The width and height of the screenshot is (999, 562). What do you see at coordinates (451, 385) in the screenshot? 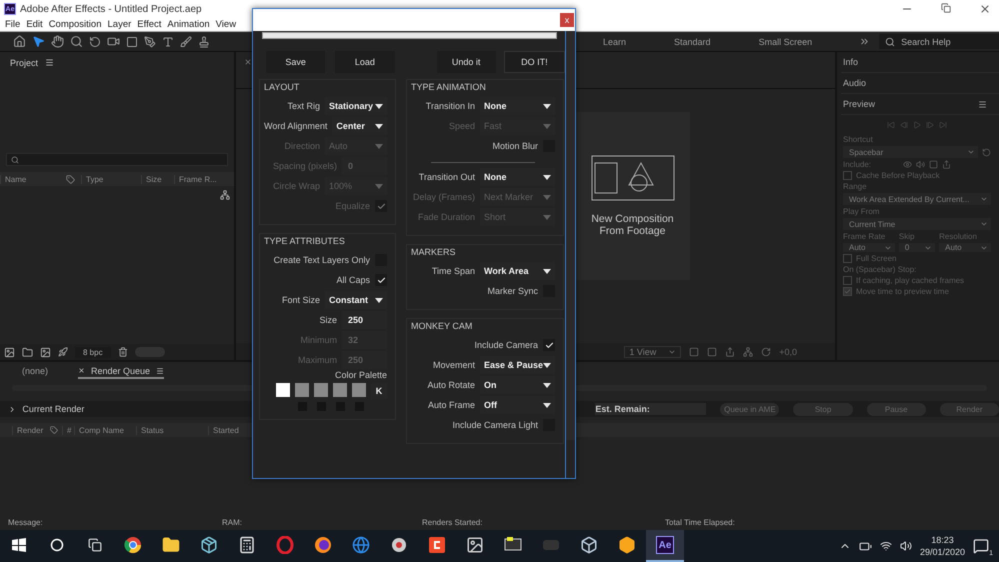
I see `field-label: Auto Rotate` at bounding box center [451, 385].